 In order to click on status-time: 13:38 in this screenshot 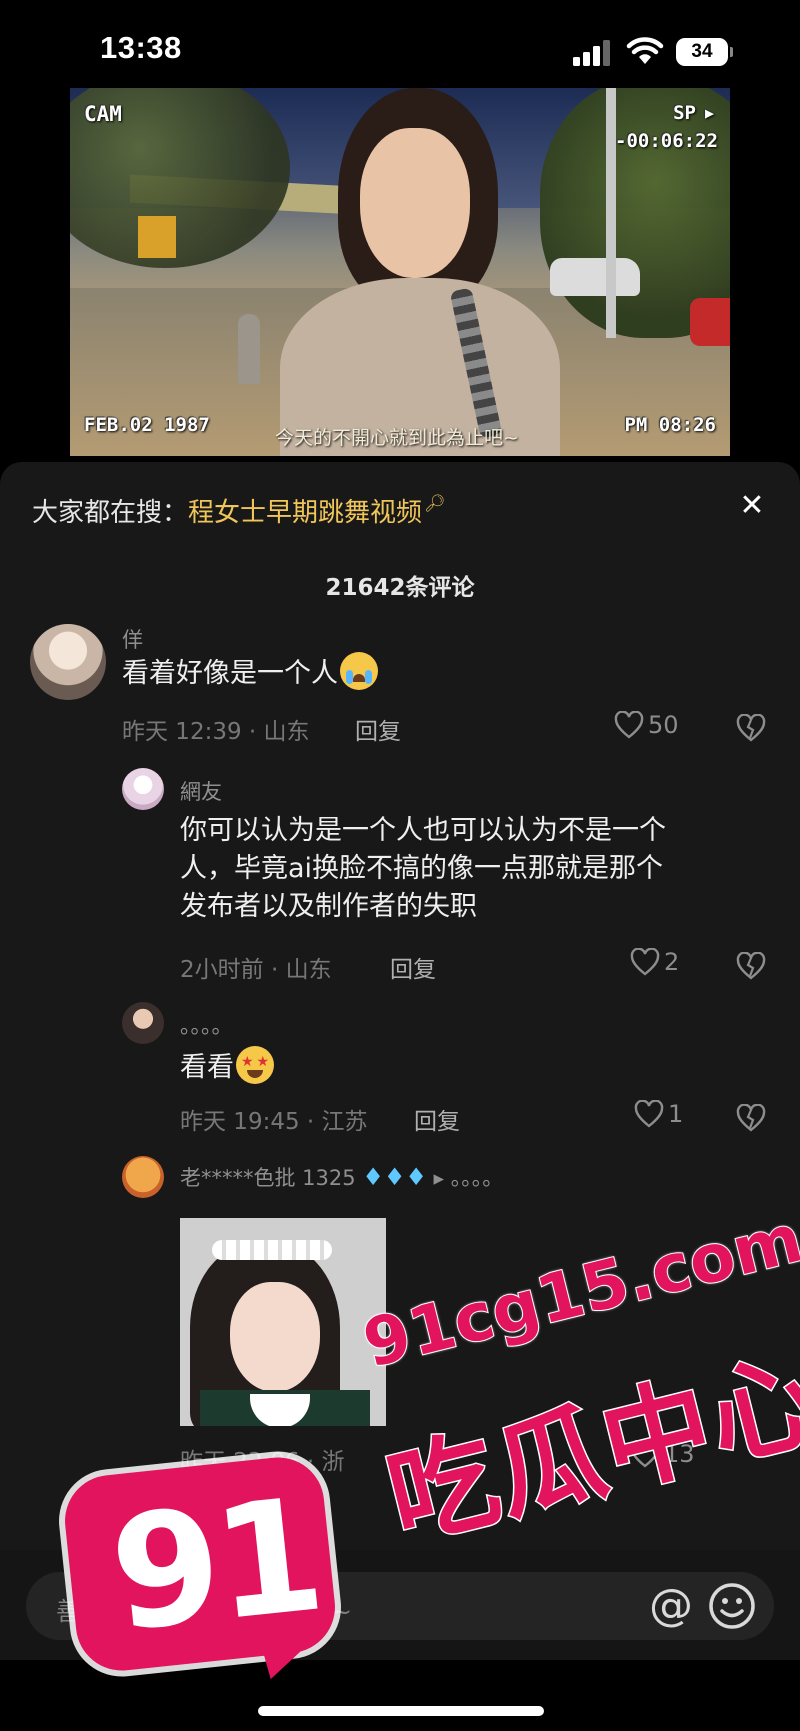, I will do `click(141, 47)`.